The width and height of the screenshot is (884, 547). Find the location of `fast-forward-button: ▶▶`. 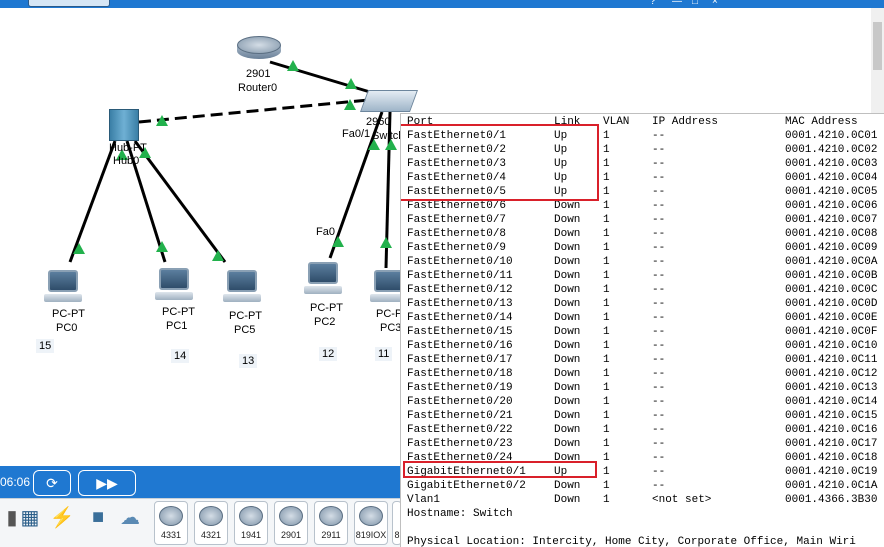

fast-forward-button: ▶▶ is located at coordinates (107, 483).